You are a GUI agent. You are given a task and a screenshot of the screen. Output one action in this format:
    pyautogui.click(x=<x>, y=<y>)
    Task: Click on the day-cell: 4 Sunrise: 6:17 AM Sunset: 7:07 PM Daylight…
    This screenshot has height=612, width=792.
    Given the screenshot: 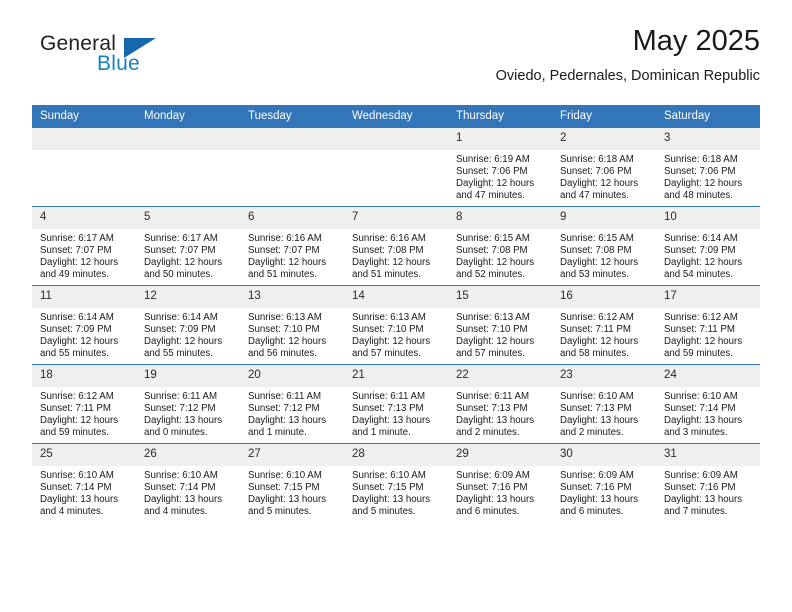 What is the action you would take?
    pyautogui.click(x=84, y=246)
    